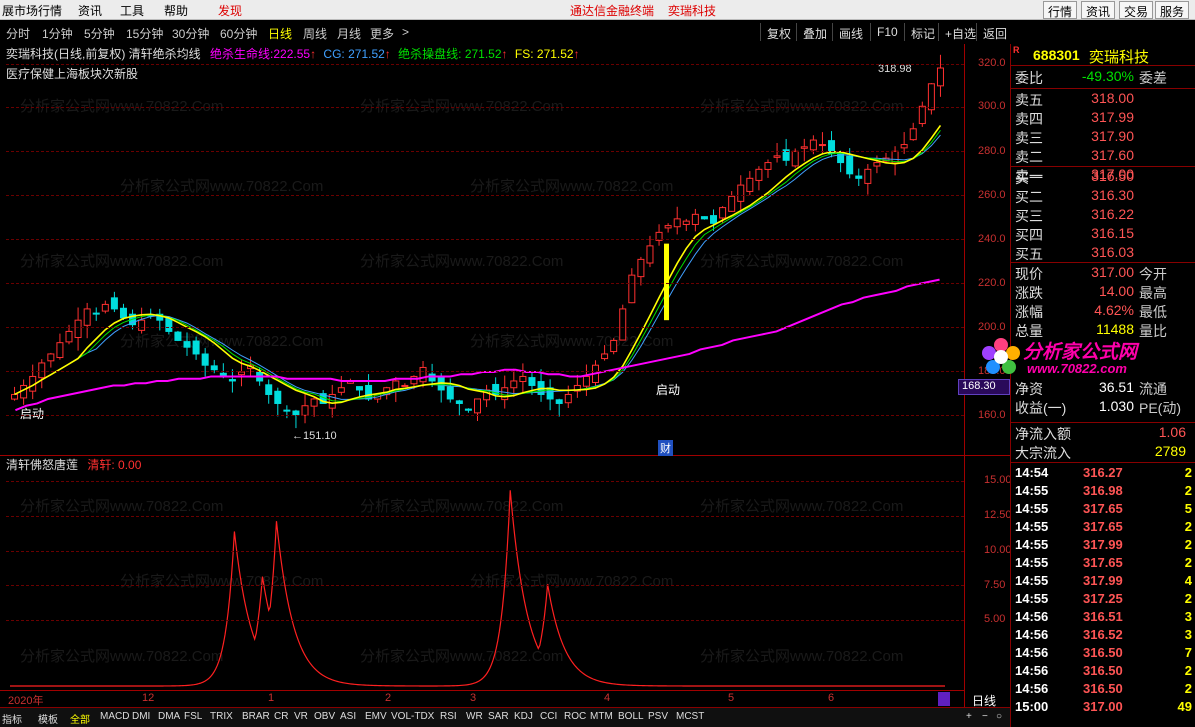 The height and width of the screenshot is (727, 1195). I want to click on btn-back: 返回, so click(994, 32).